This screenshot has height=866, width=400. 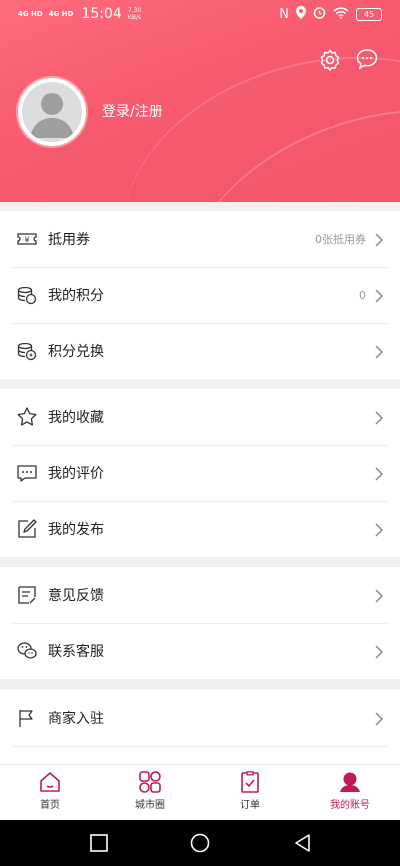 I want to click on login-register-link: 登录/注册, so click(x=132, y=111).